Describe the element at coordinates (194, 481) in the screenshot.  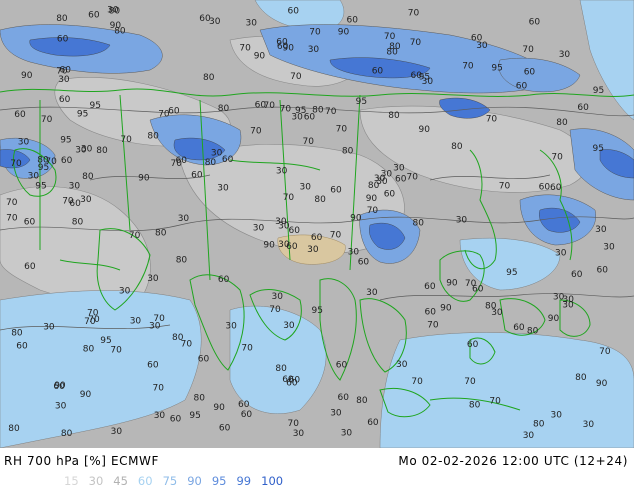
I see `legend-item: 90` at that location.